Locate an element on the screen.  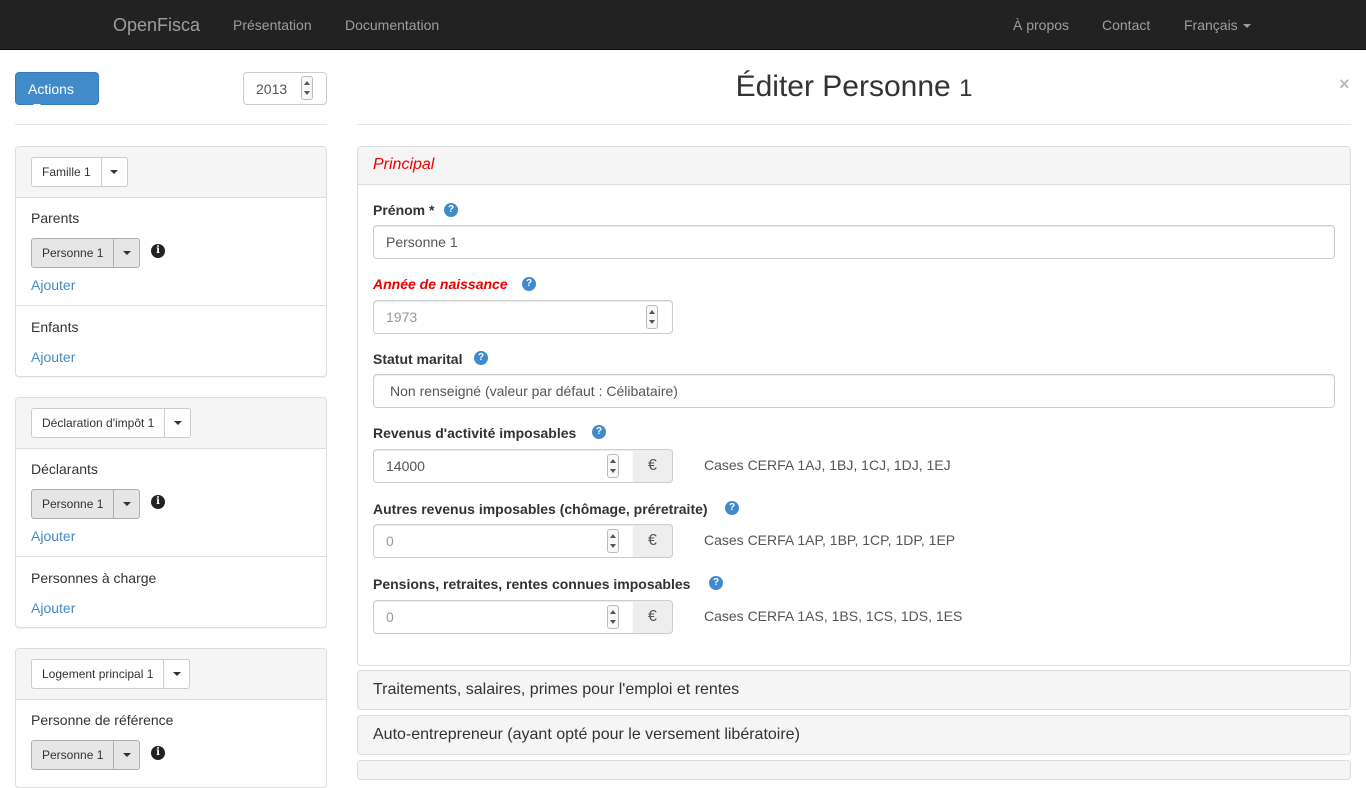
parents-person-toggle is located at coordinates (127, 253).